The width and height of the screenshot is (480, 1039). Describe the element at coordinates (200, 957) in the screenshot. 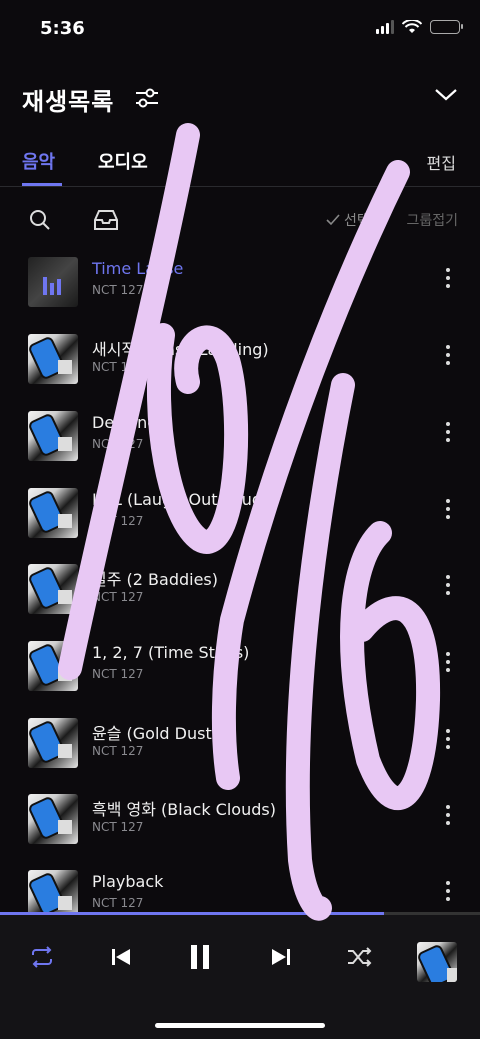

I see `pause-icon` at that location.